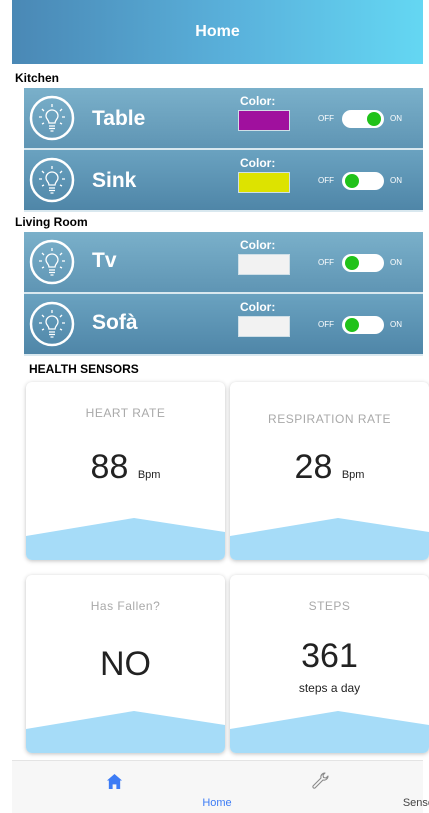  I want to click on has-fallen-card: Has Fallen? NO, so click(125, 664).